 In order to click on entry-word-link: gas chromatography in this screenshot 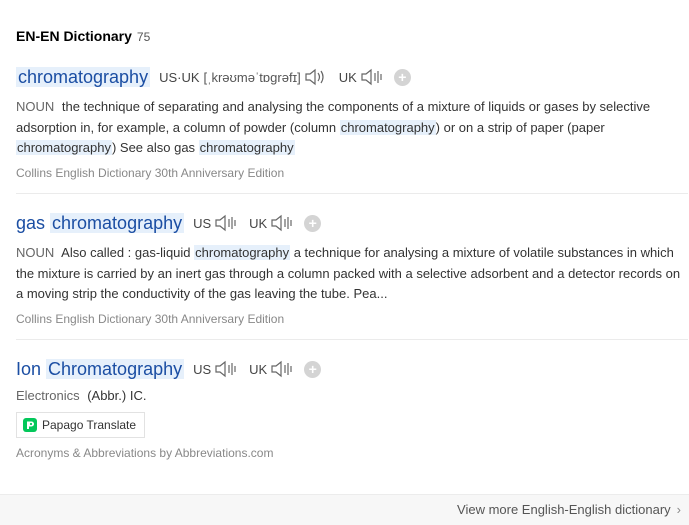, I will do `click(100, 223)`.